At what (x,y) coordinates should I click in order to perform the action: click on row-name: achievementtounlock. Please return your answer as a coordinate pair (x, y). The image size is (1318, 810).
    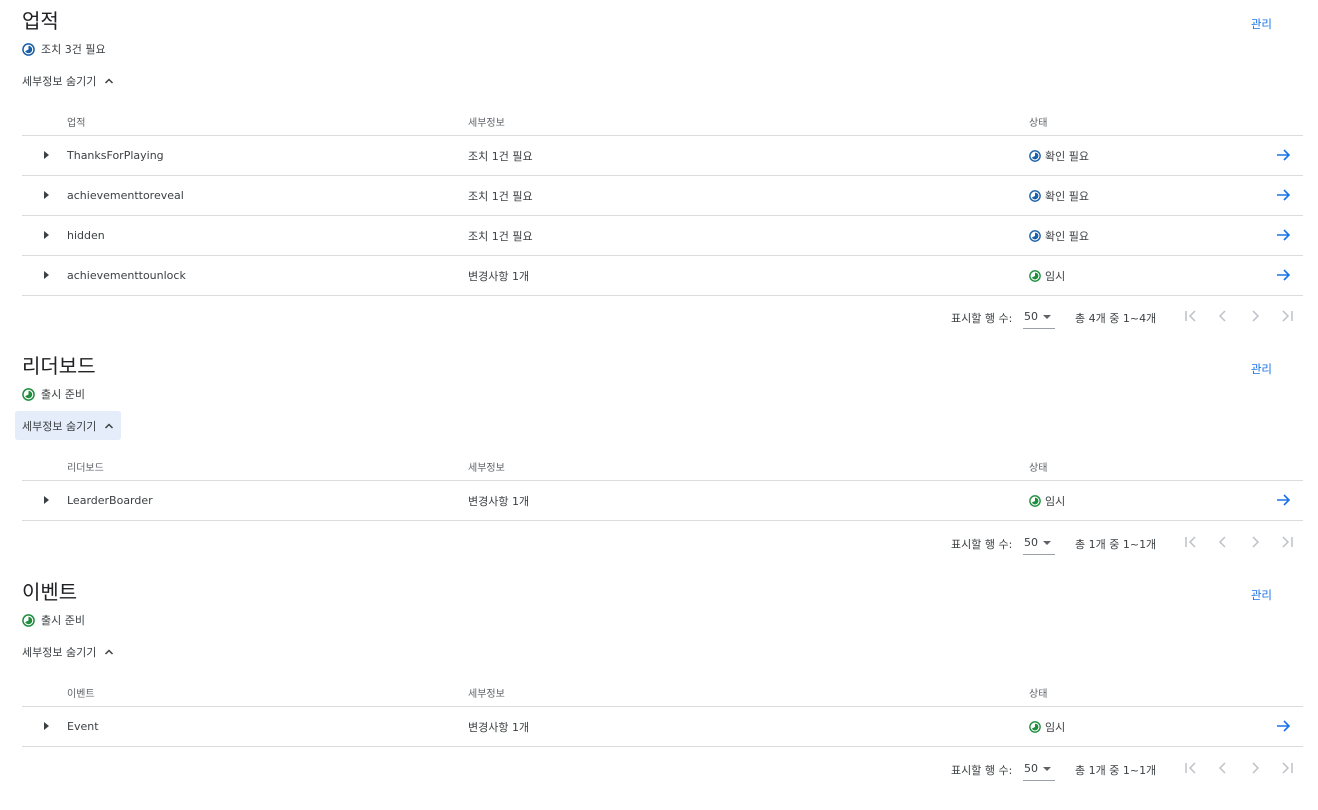
    Looking at the image, I should click on (126, 275).